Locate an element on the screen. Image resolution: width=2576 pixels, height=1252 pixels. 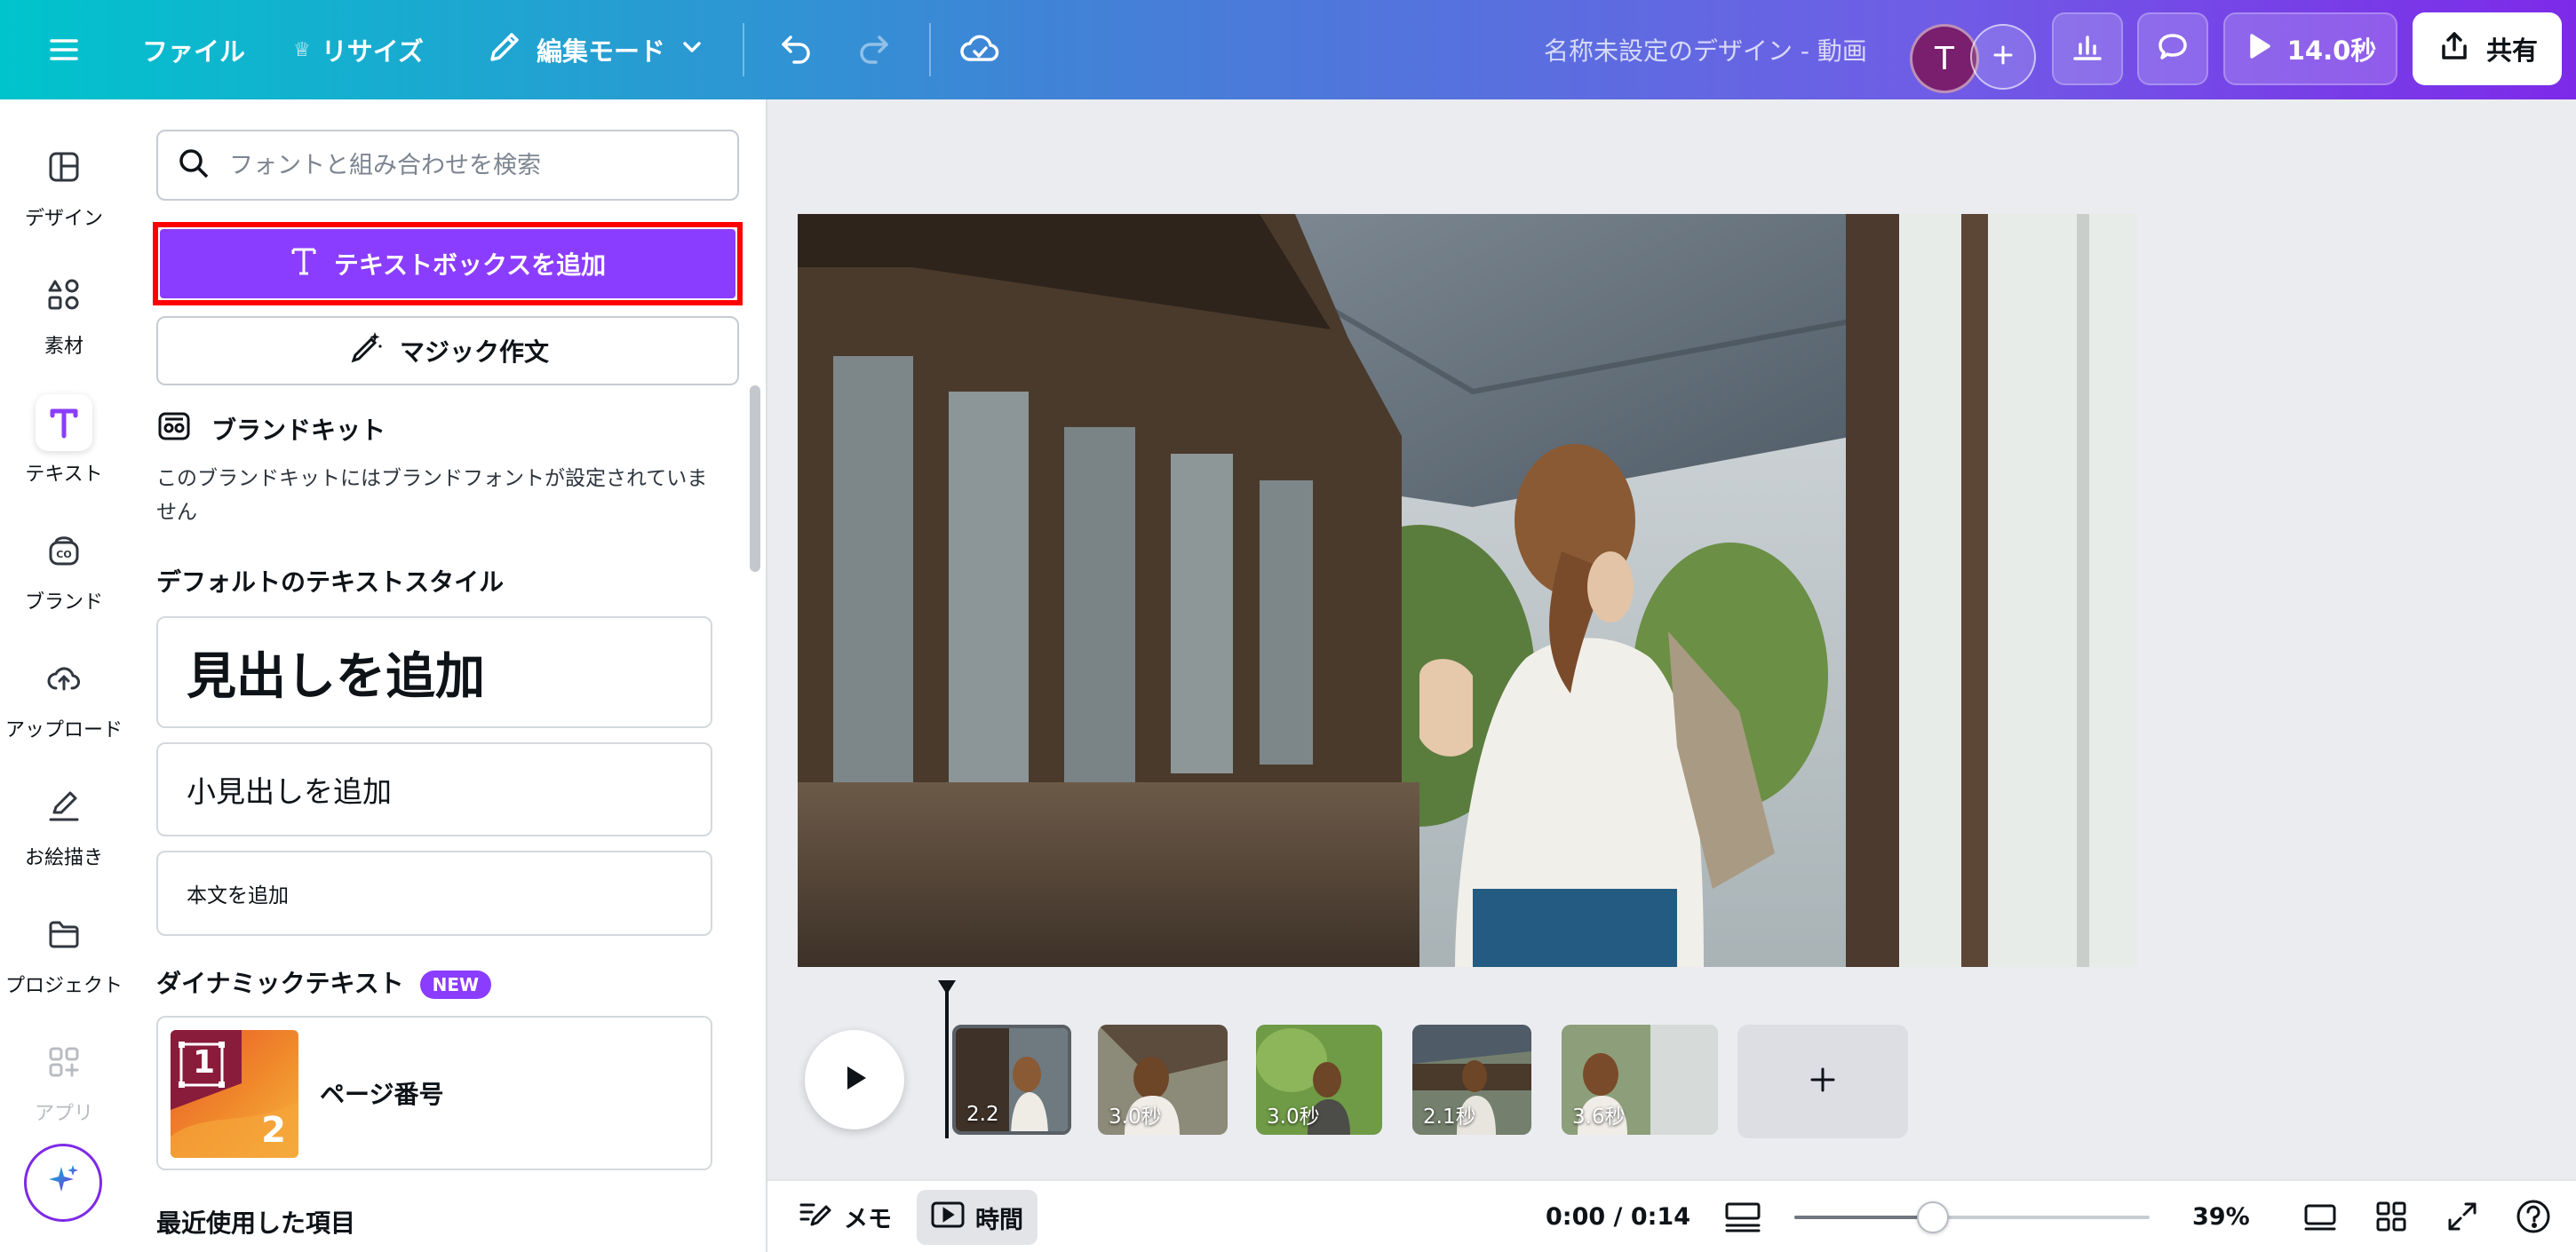
rail-label: お絵描き is located at coordinates (63, 858).